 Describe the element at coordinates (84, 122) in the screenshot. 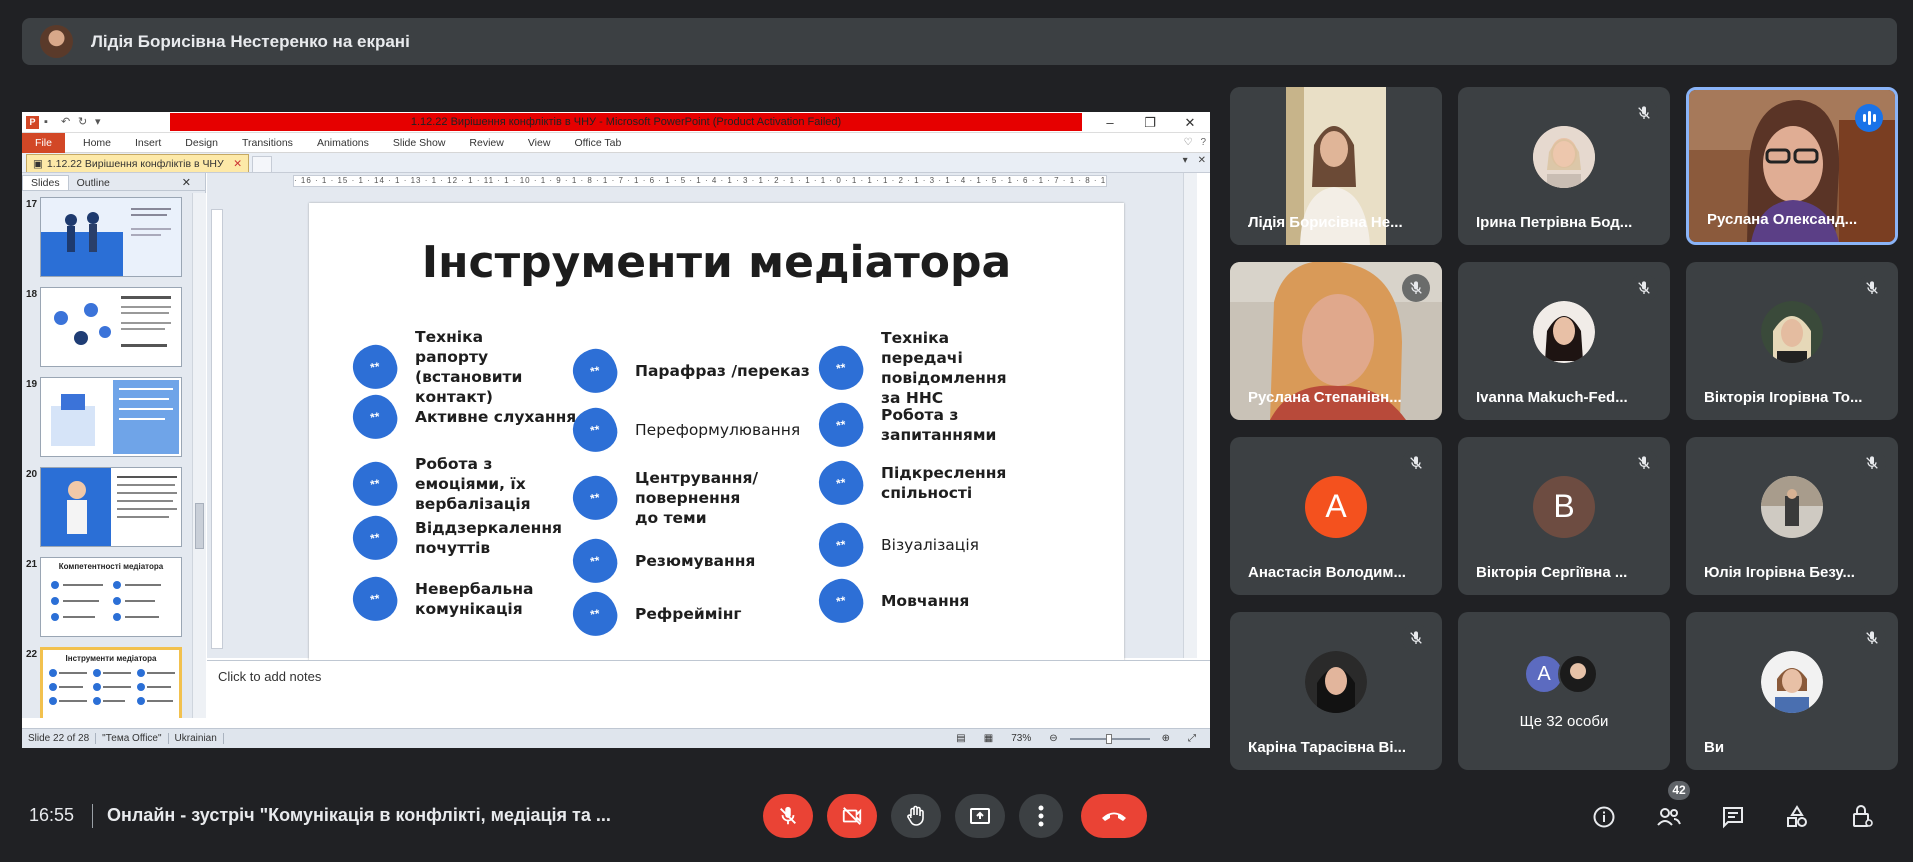

I see `redo-icon: ↻` at that location.